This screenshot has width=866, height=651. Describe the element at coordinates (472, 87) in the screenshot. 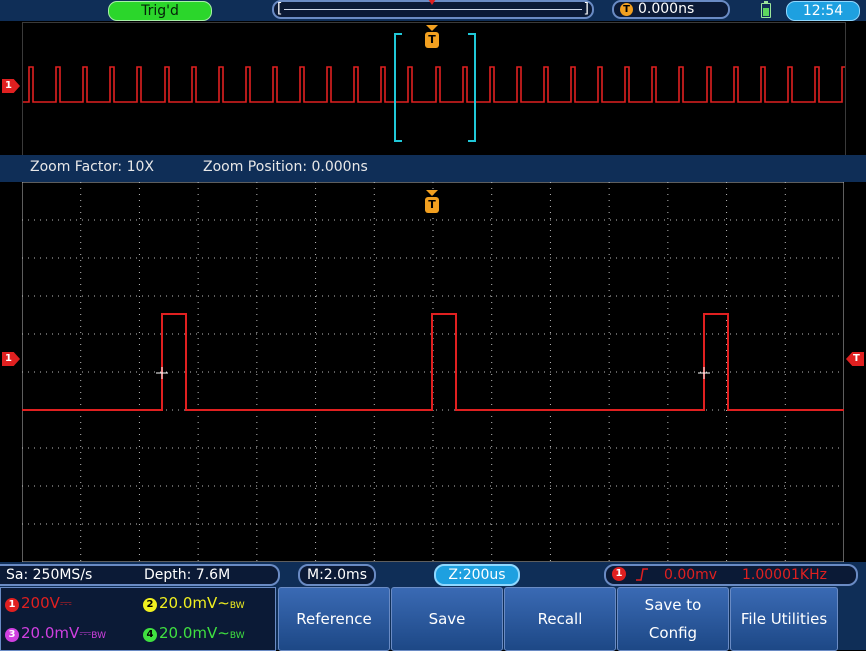

I see `zoom-window-bracket-right` at that location.